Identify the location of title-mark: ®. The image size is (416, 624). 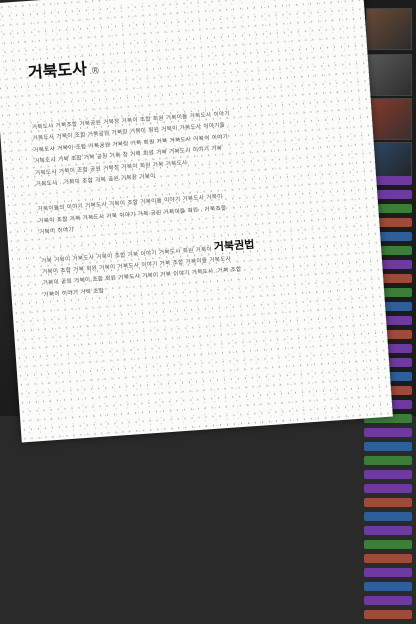
(95, 71).